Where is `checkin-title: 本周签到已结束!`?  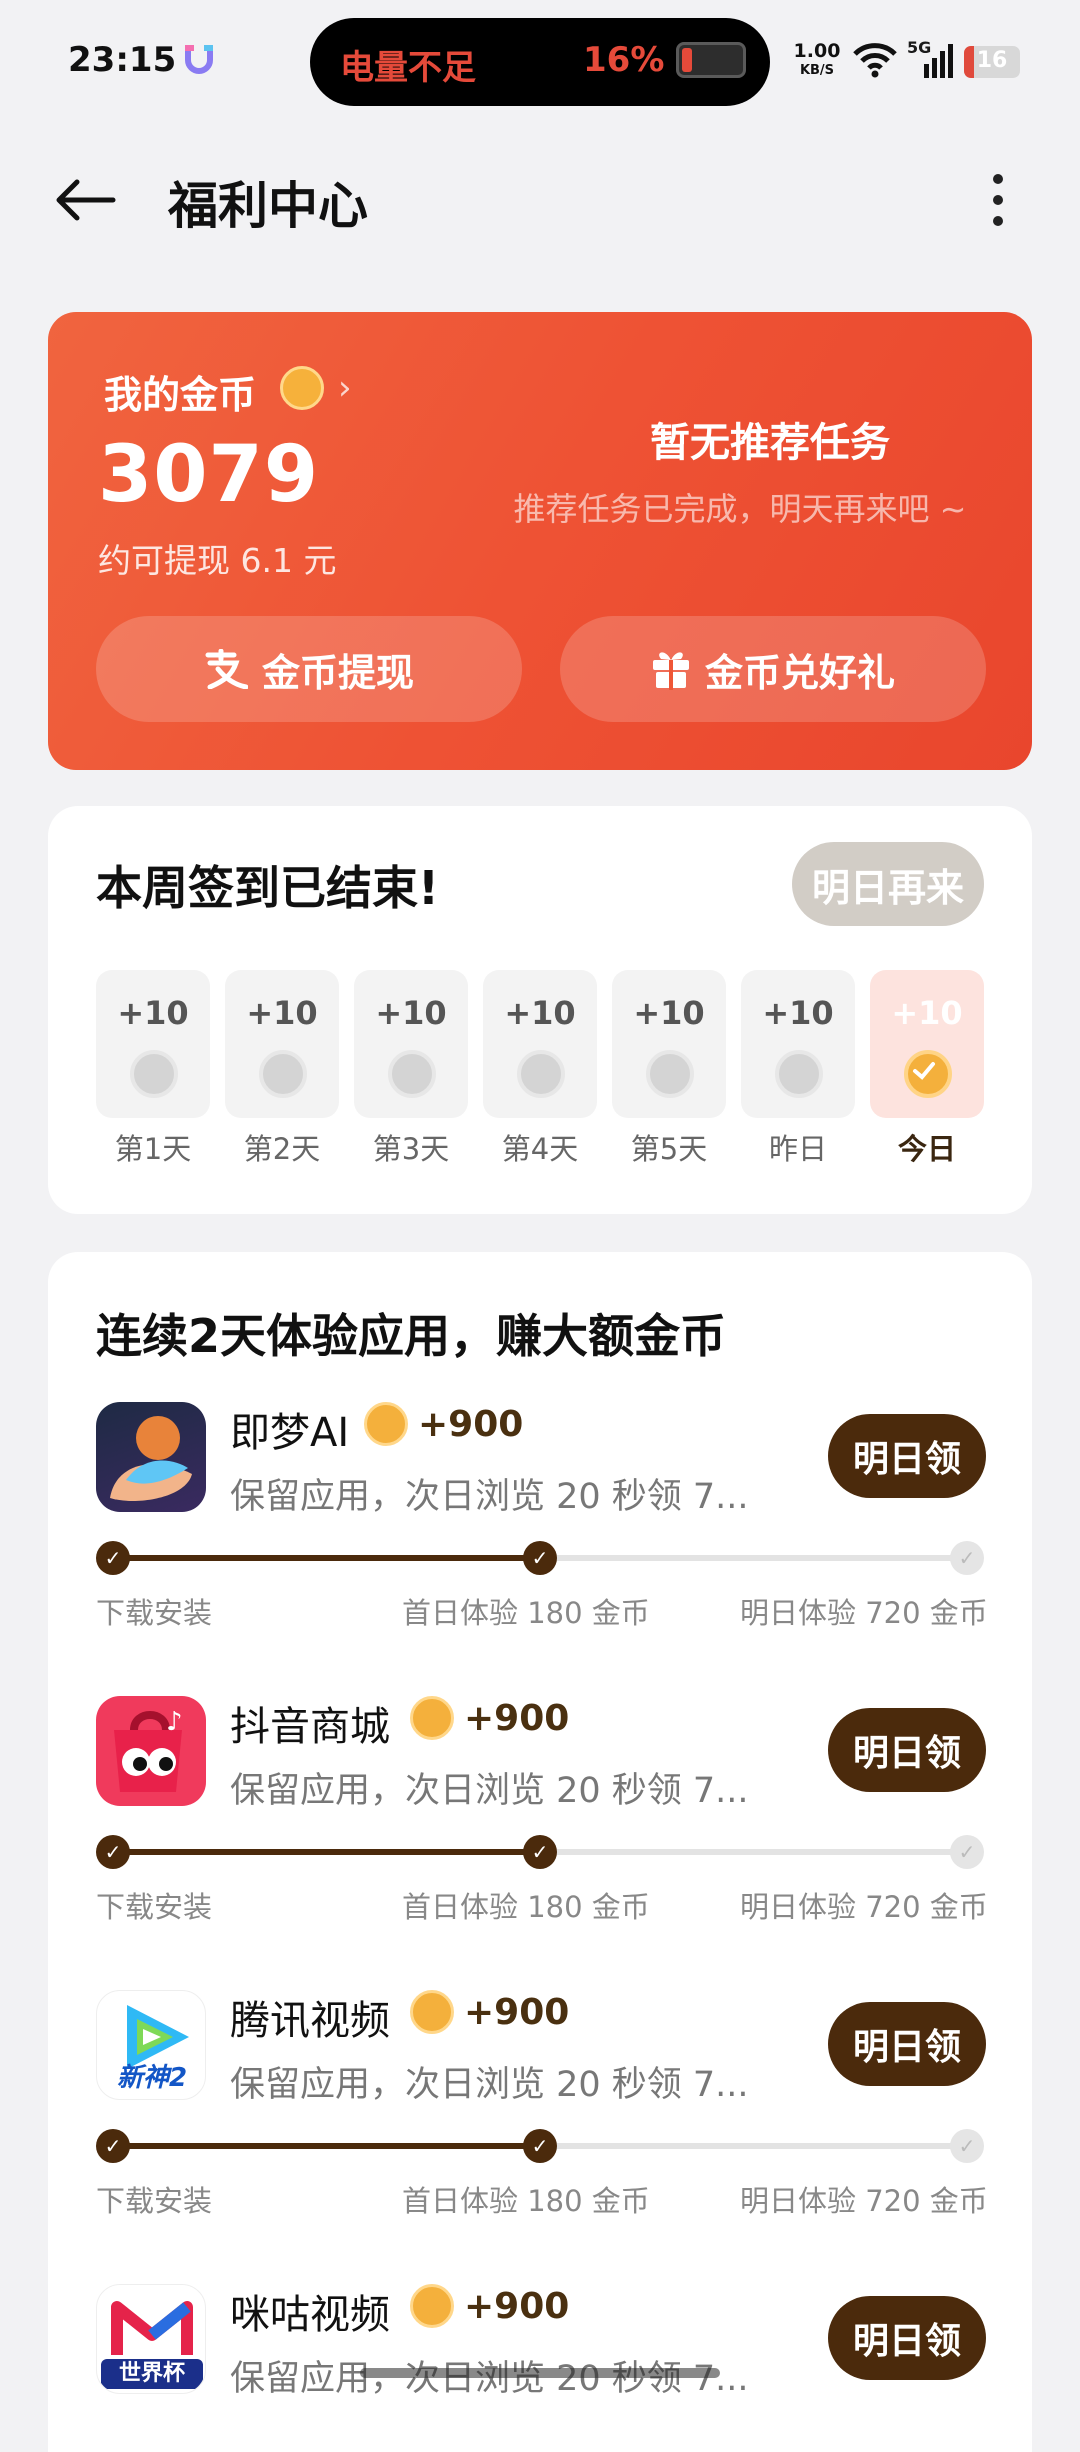 checkin-title: 本周签到已结束! is located at coordinates (267, 888).